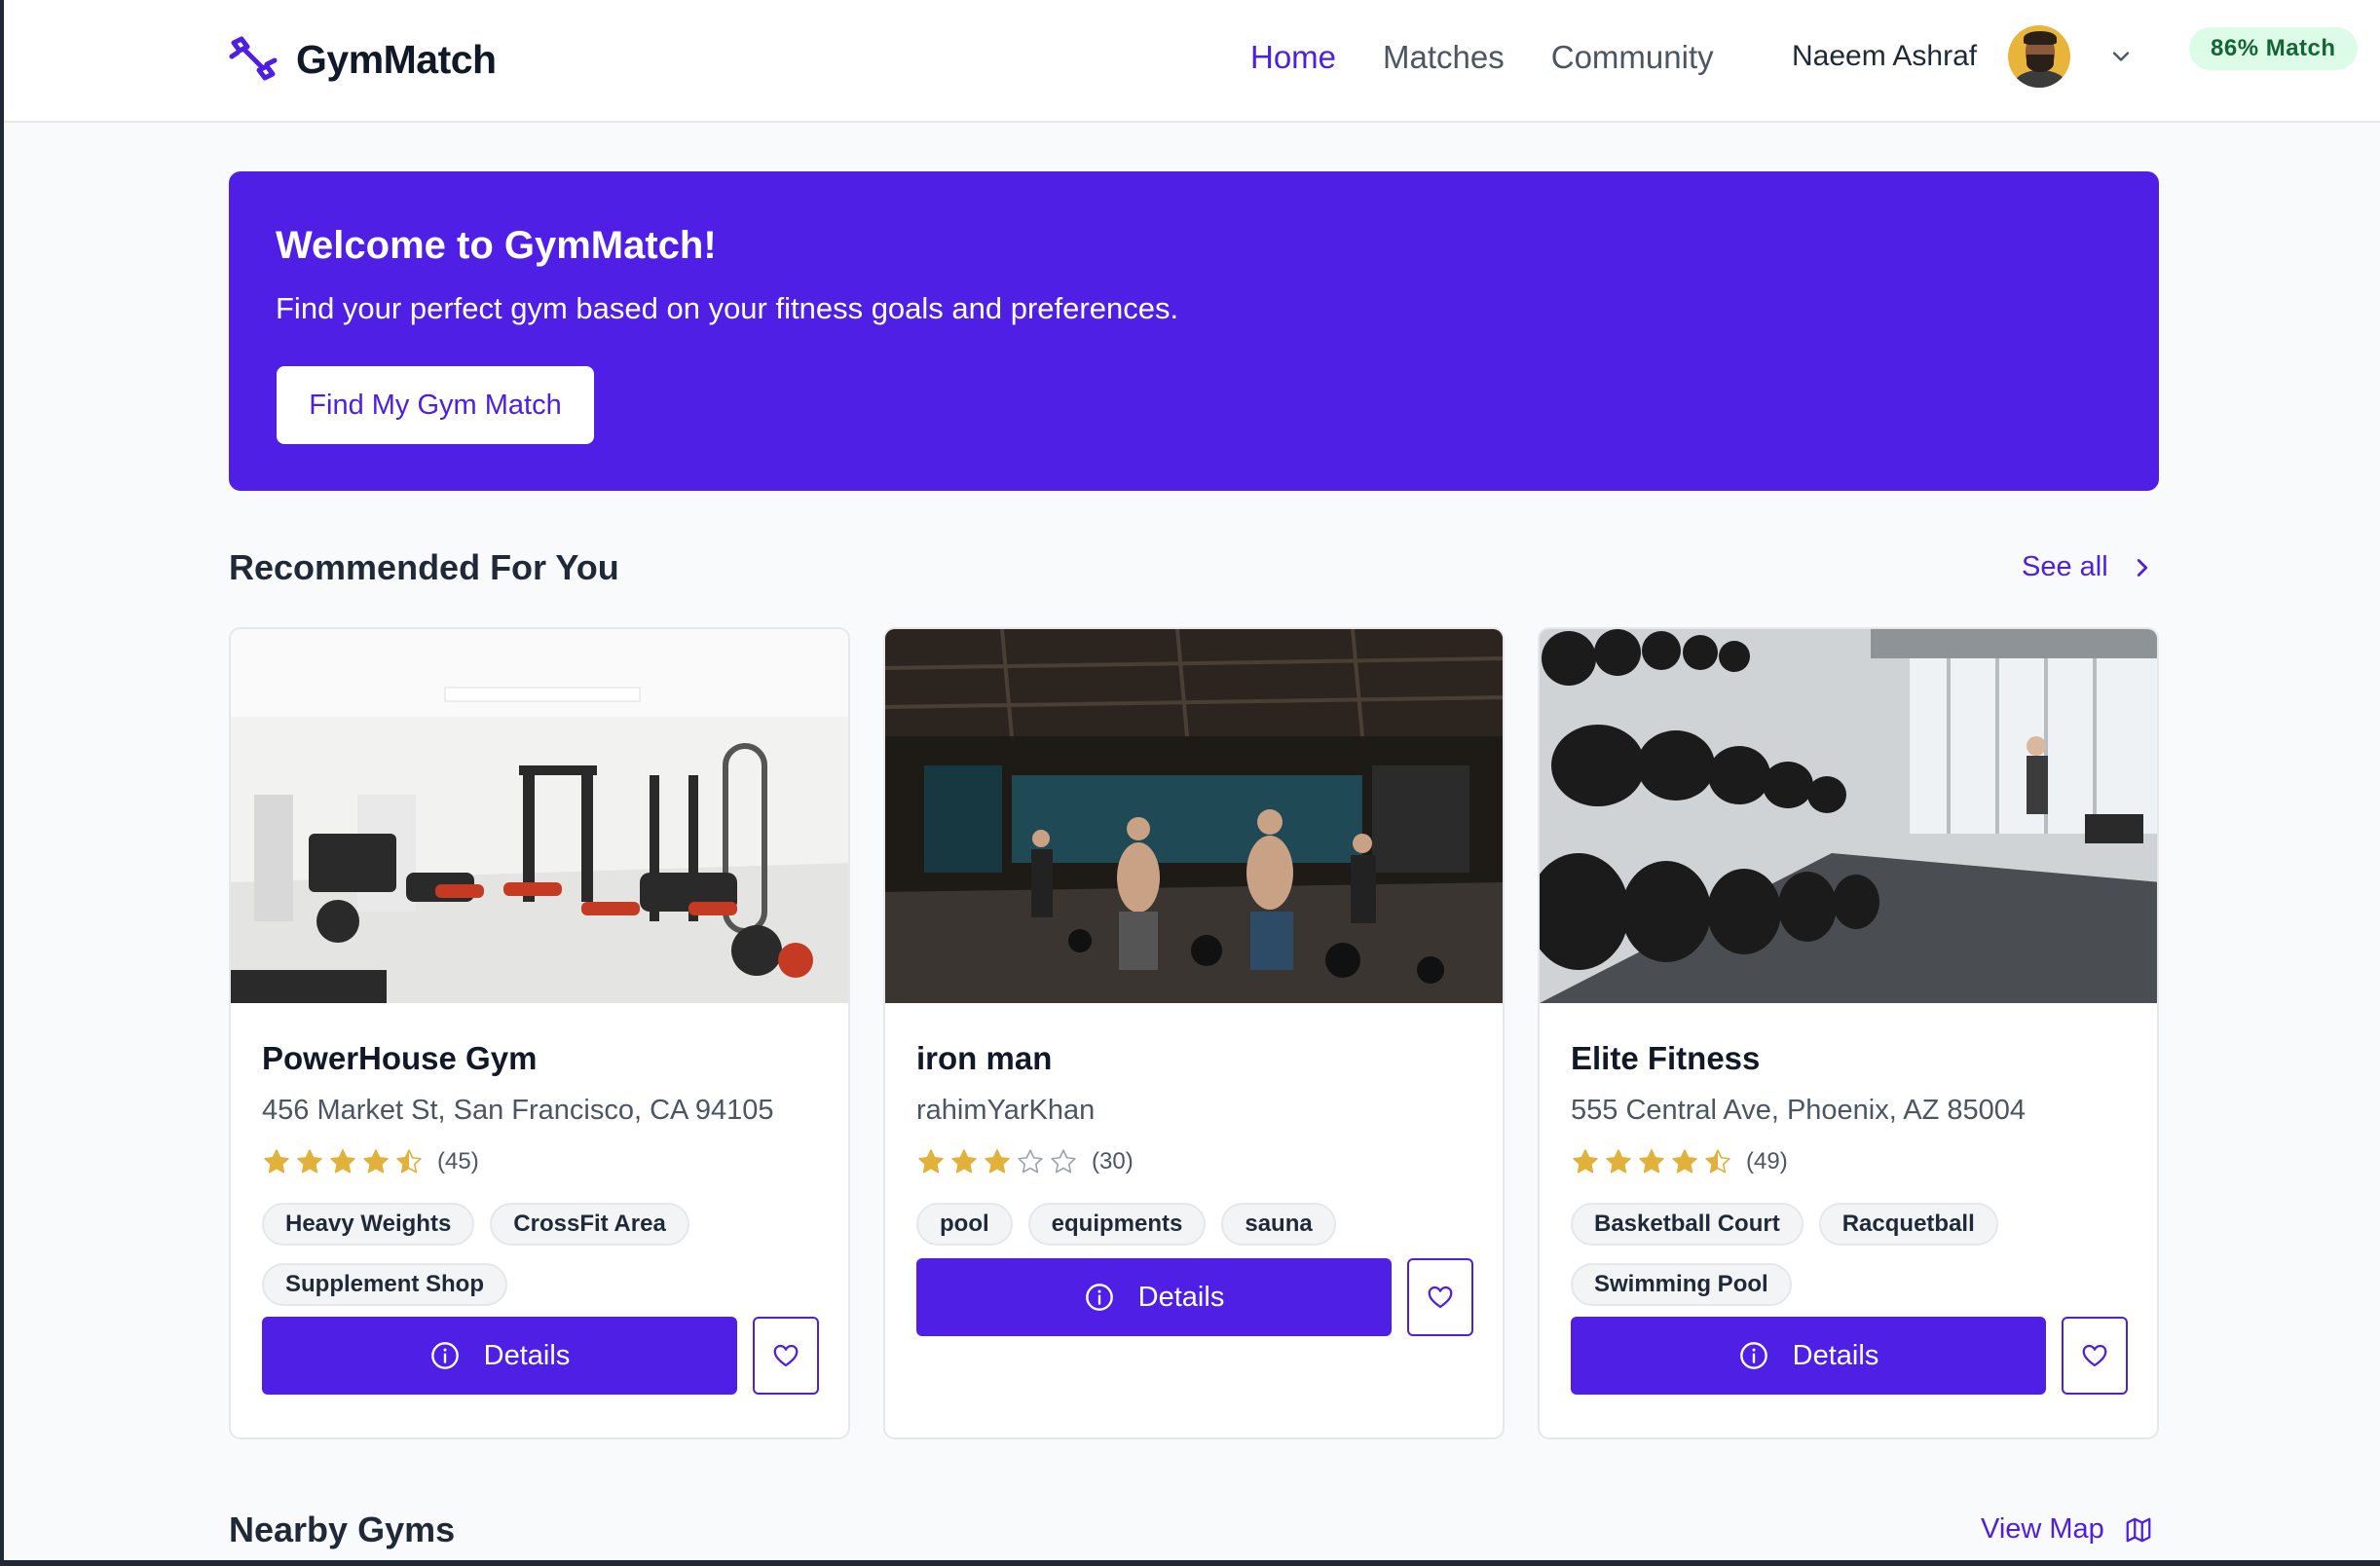 The image size is (2380, 1566). What do you see at coordinates (539, 1161) in the screenshot?
I see `gym-rating: (45)` at bounding box center [539, 1161].